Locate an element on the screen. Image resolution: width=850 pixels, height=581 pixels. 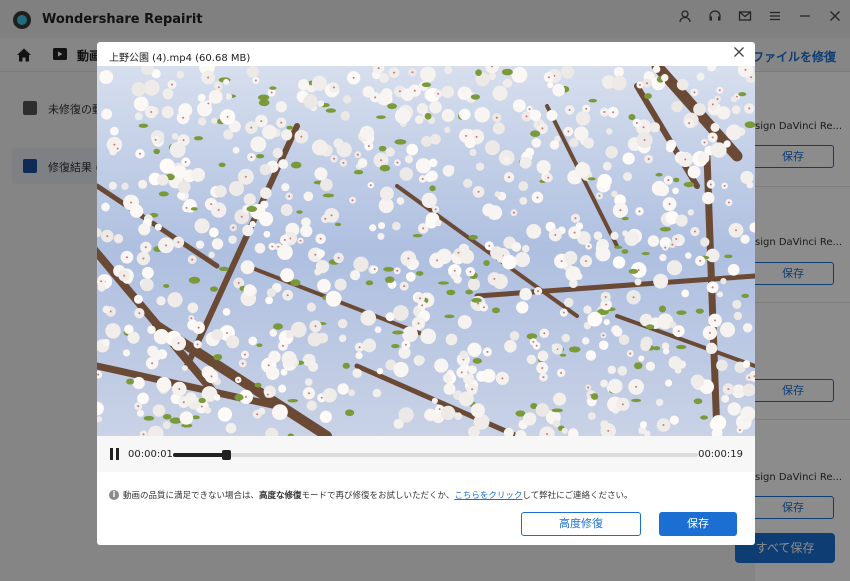
save-button: 保存 is located at coordinates (698, 524).